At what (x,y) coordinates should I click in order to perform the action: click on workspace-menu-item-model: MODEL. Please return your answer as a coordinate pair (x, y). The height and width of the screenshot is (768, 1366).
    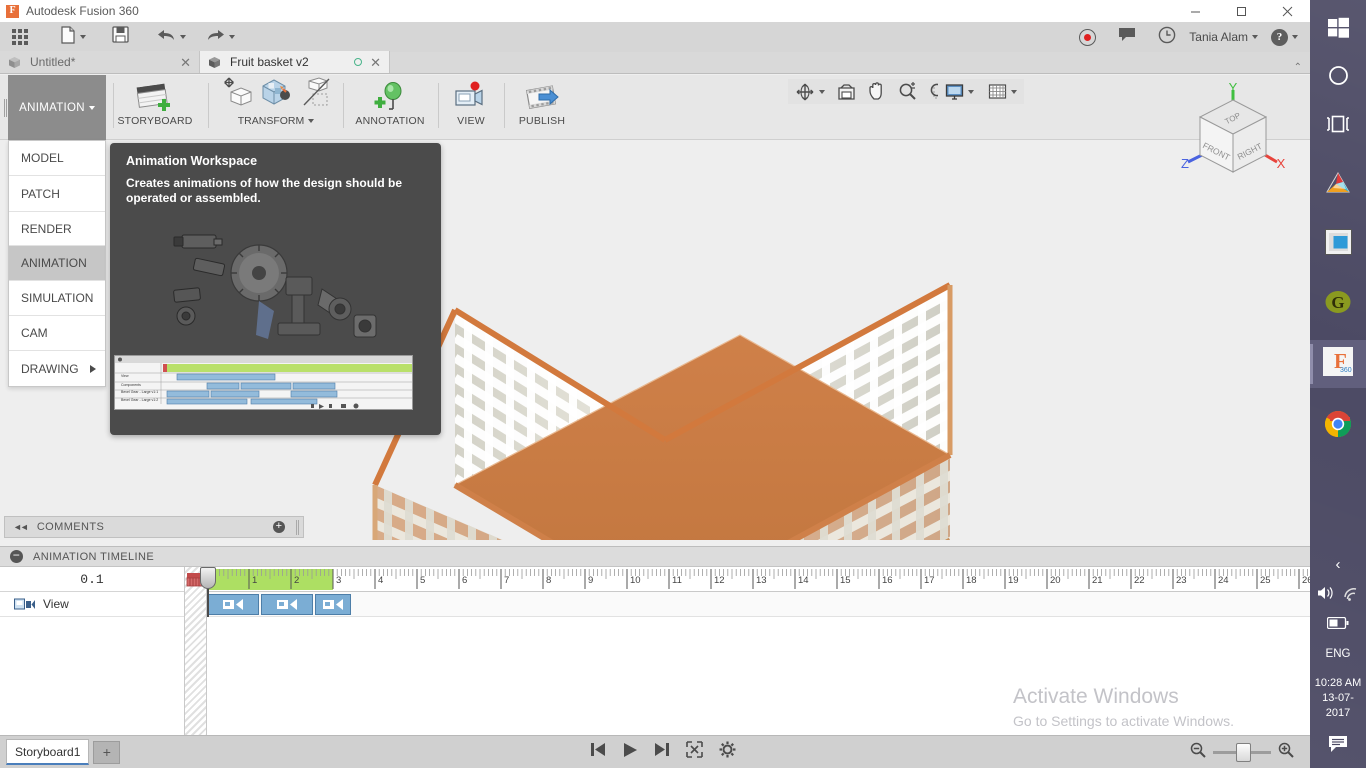
    Looking at the image, I should click on (57, 158).